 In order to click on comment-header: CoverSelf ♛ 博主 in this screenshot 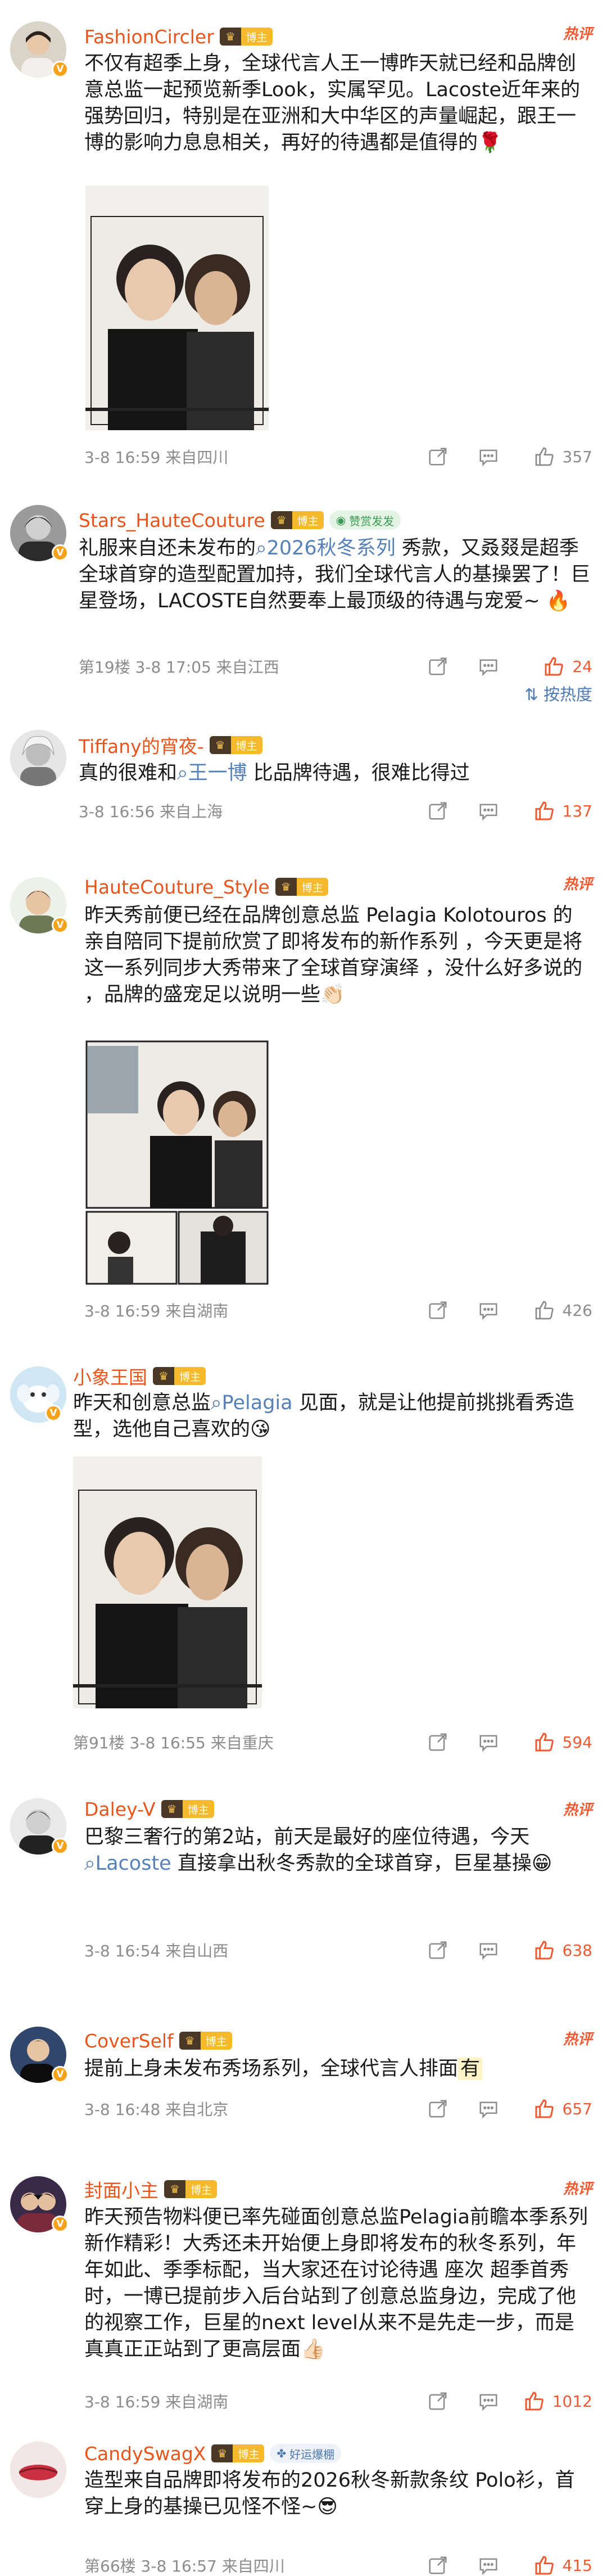, I will do `click(158, 2041)`.